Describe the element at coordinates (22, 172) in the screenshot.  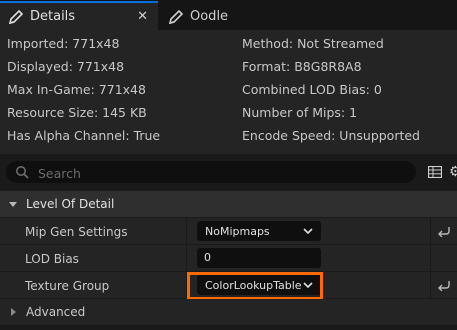
I see `search-icon` at that location.